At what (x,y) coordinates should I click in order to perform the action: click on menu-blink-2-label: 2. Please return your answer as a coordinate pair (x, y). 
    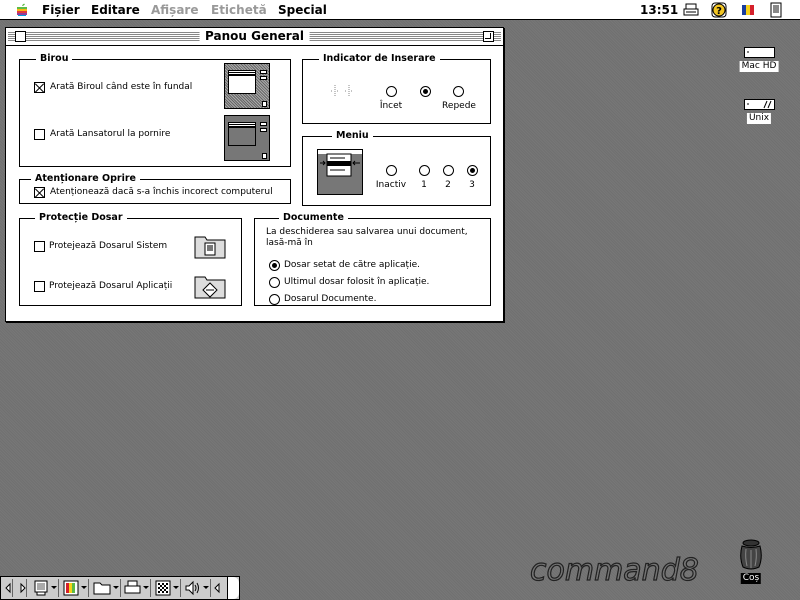
    Looking at the image, I should click on (448, 185).